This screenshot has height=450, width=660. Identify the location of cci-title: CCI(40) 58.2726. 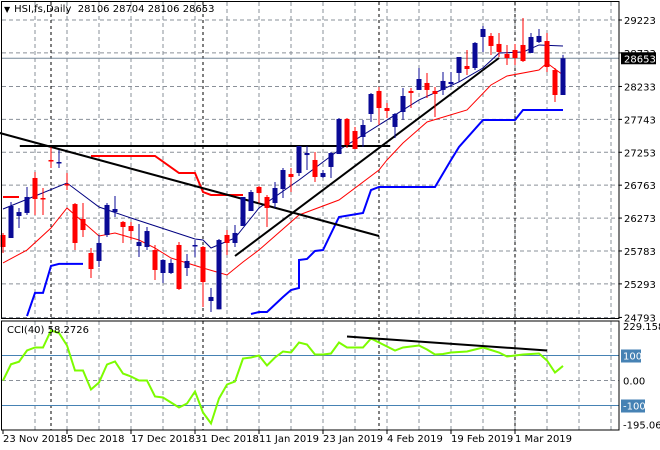
(48, 330).